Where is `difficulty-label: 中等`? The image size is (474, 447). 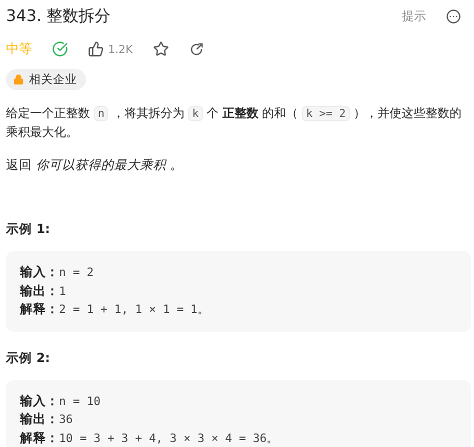 difficulty-label: 中等 is located at coordinates (19, 49).